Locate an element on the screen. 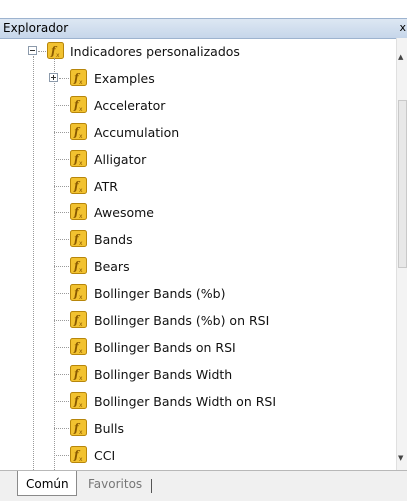  tree-node-label: Examples is located at coordinates (124, 78).